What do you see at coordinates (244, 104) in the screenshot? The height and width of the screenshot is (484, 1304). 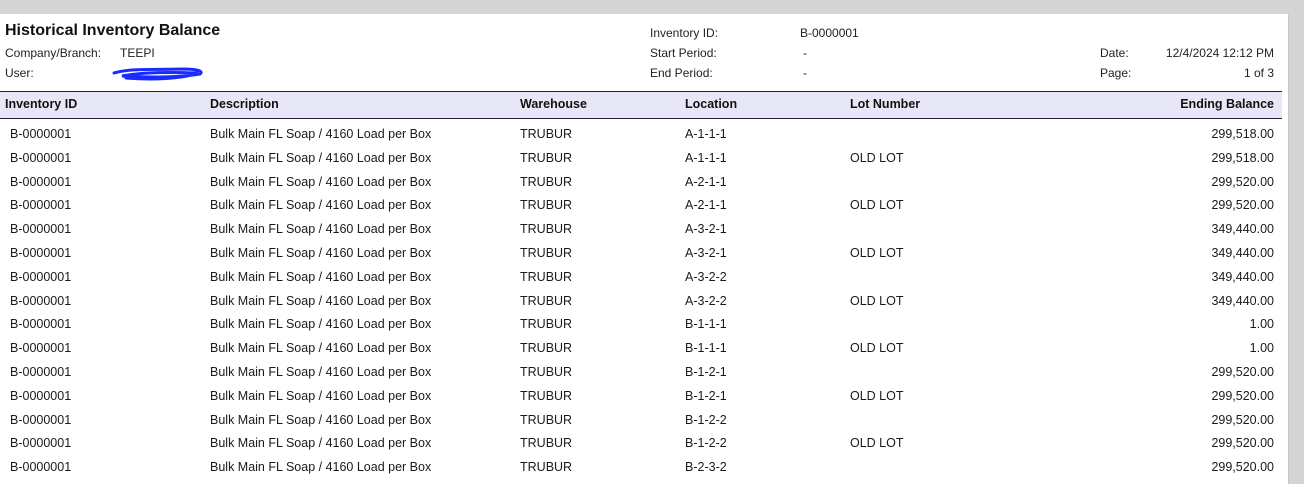 I see `column-header-description: Description` at bounding box center [244, 104].